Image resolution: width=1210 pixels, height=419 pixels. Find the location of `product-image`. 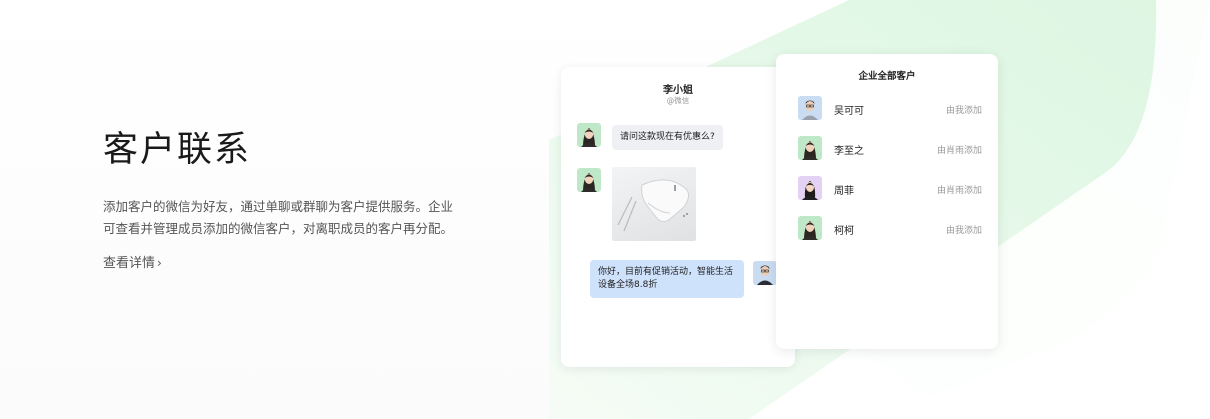

product-image is located at coordinates (654, 204).